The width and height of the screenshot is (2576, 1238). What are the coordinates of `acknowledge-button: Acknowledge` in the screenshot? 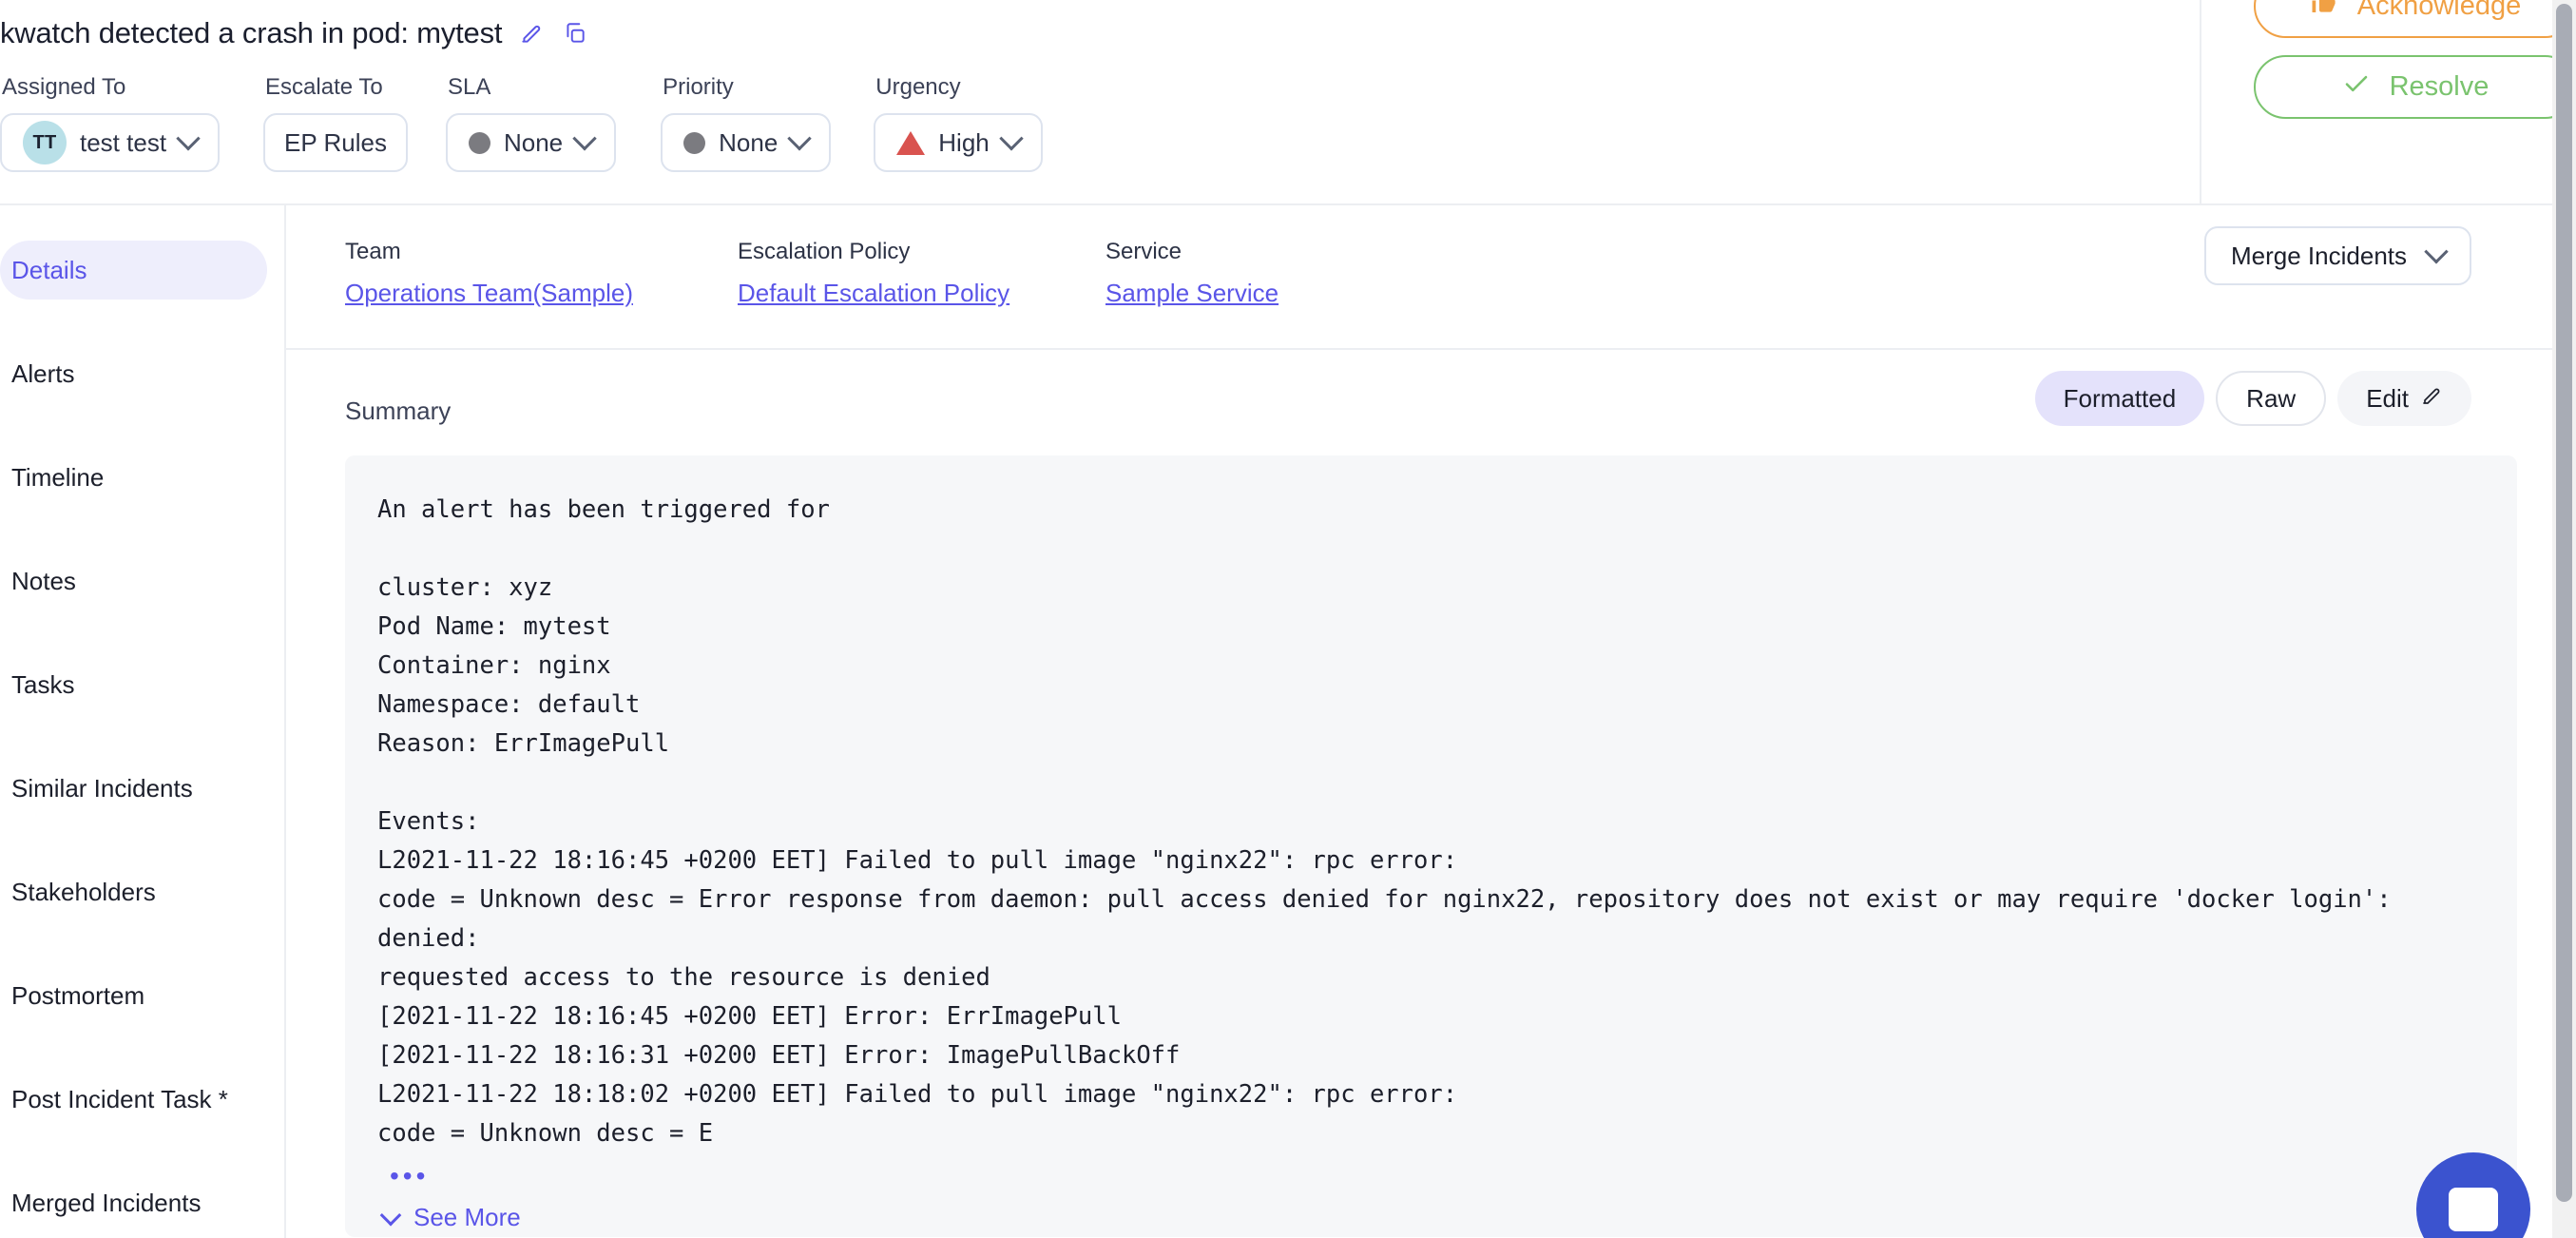 It's located at (2415, 19).